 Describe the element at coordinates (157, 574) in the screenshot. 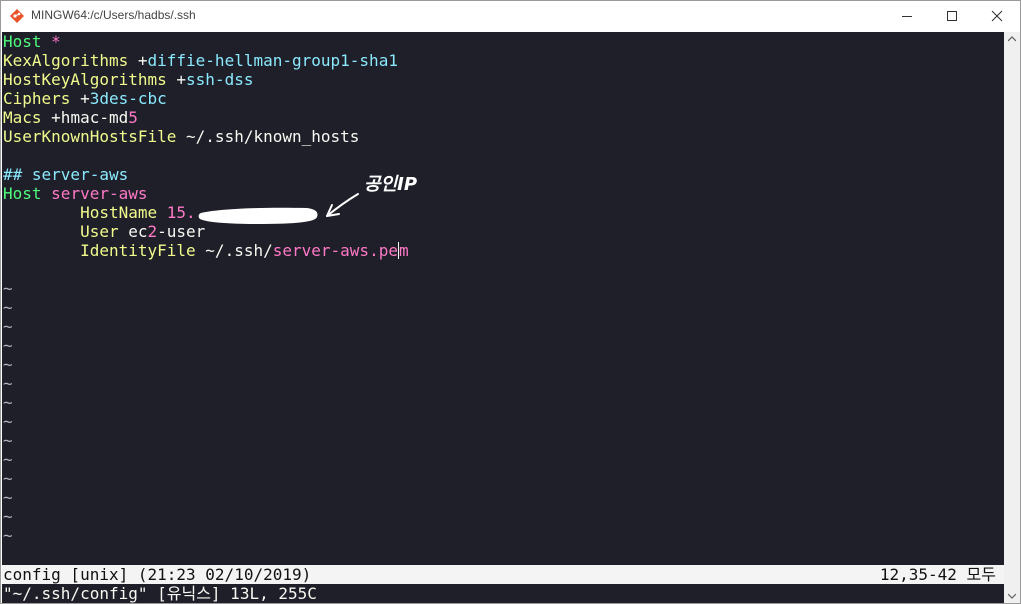

I see `status-file-info: config [unix] (21:23 02/10/2019)` at that location.